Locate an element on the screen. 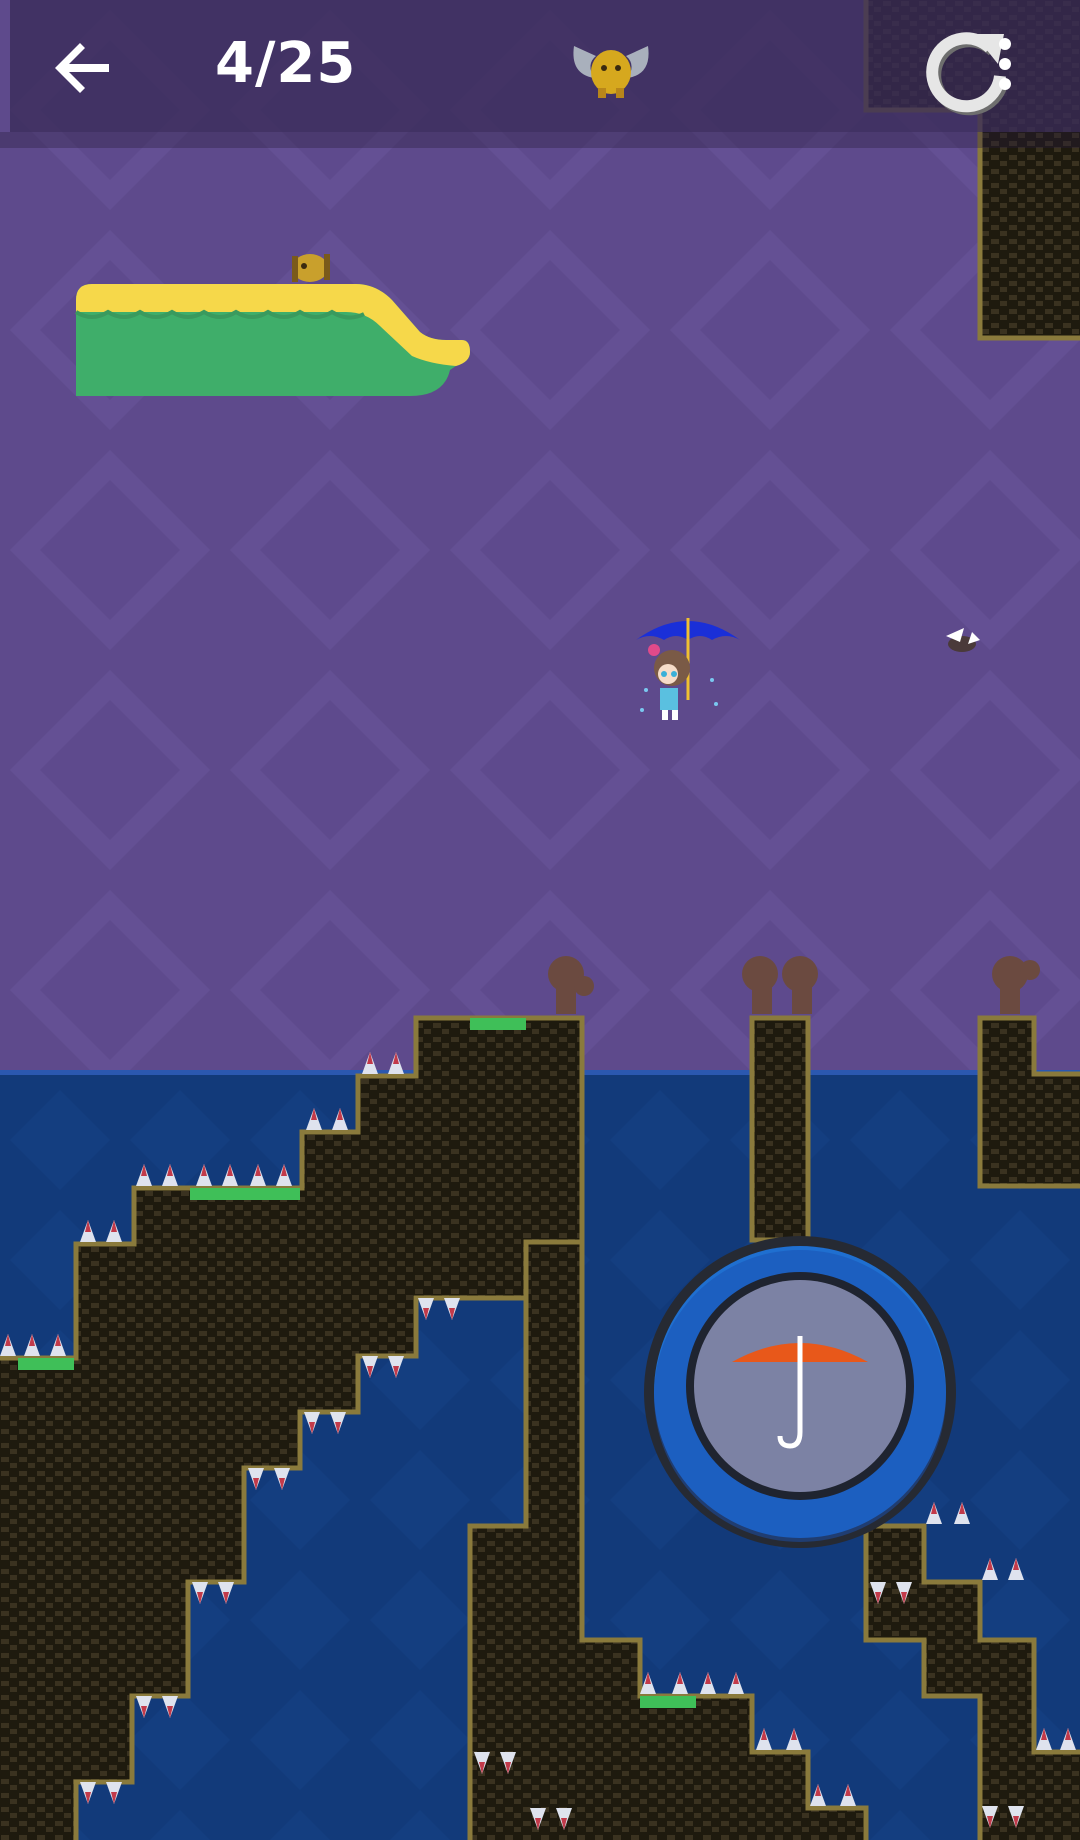 This screenshot has height=1840, width=1080. vertical-dots-menu-icon is located at coordinates (1005, 64).